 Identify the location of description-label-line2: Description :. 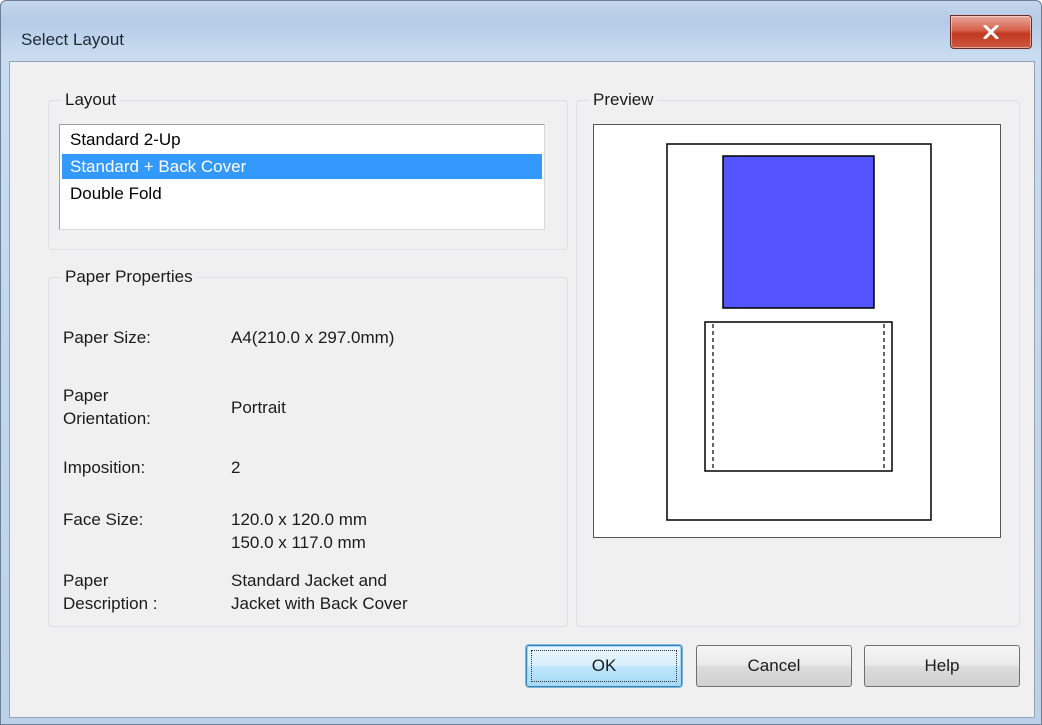
(110, 603).